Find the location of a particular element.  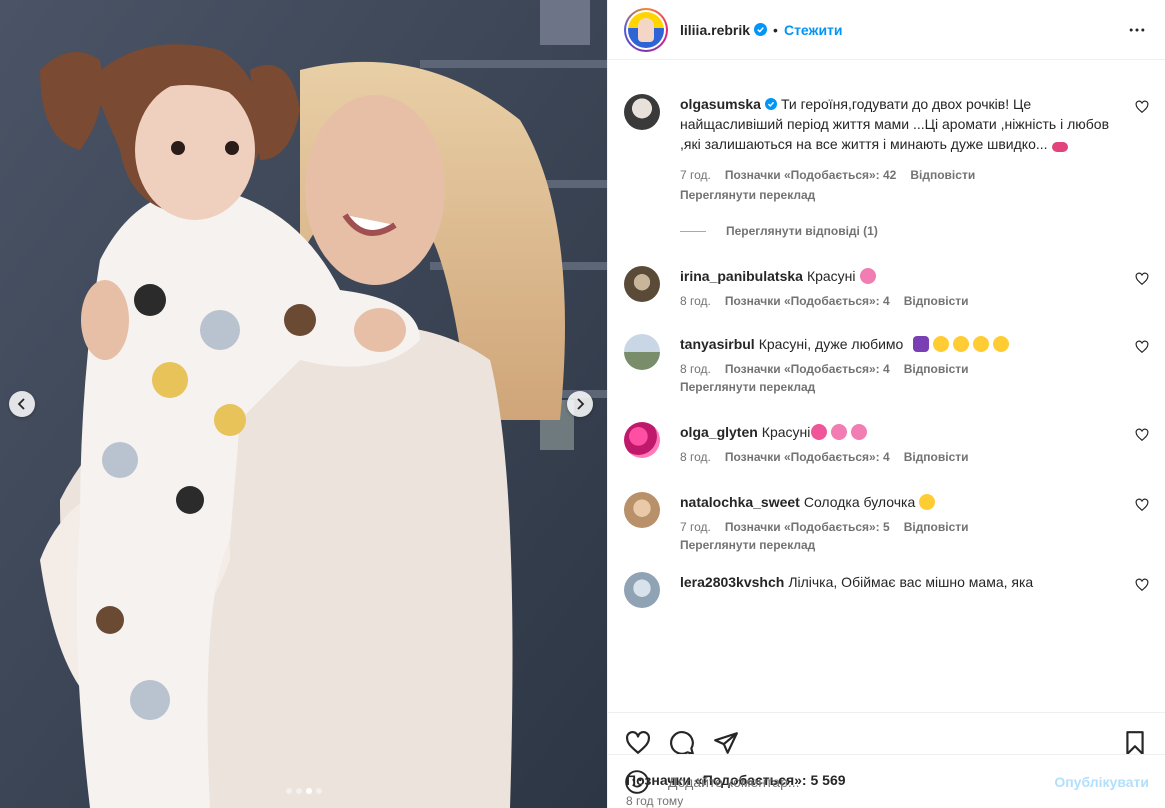

chevron-right-icon is located at coordinates (581, 404).